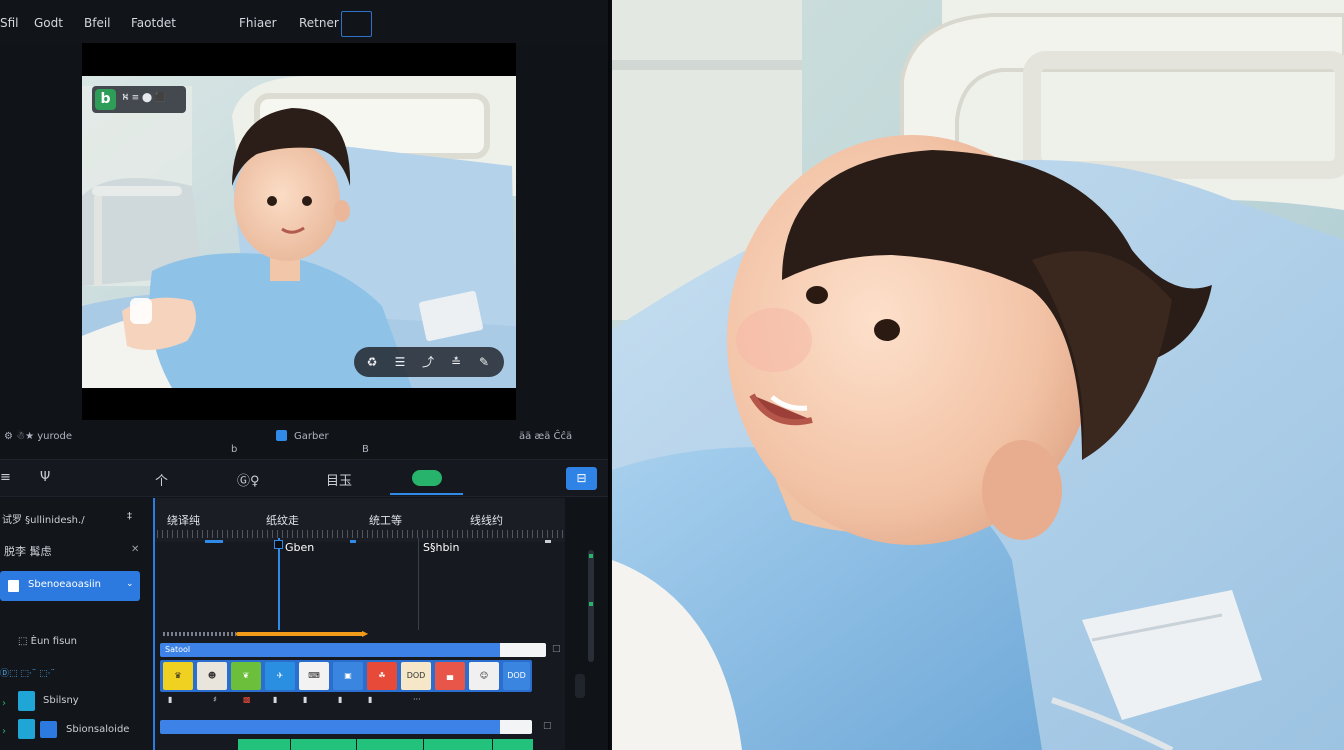 This screenshot has width=1344, height=750. I want to click on keyframe-2: ♯, so click(215, 699).